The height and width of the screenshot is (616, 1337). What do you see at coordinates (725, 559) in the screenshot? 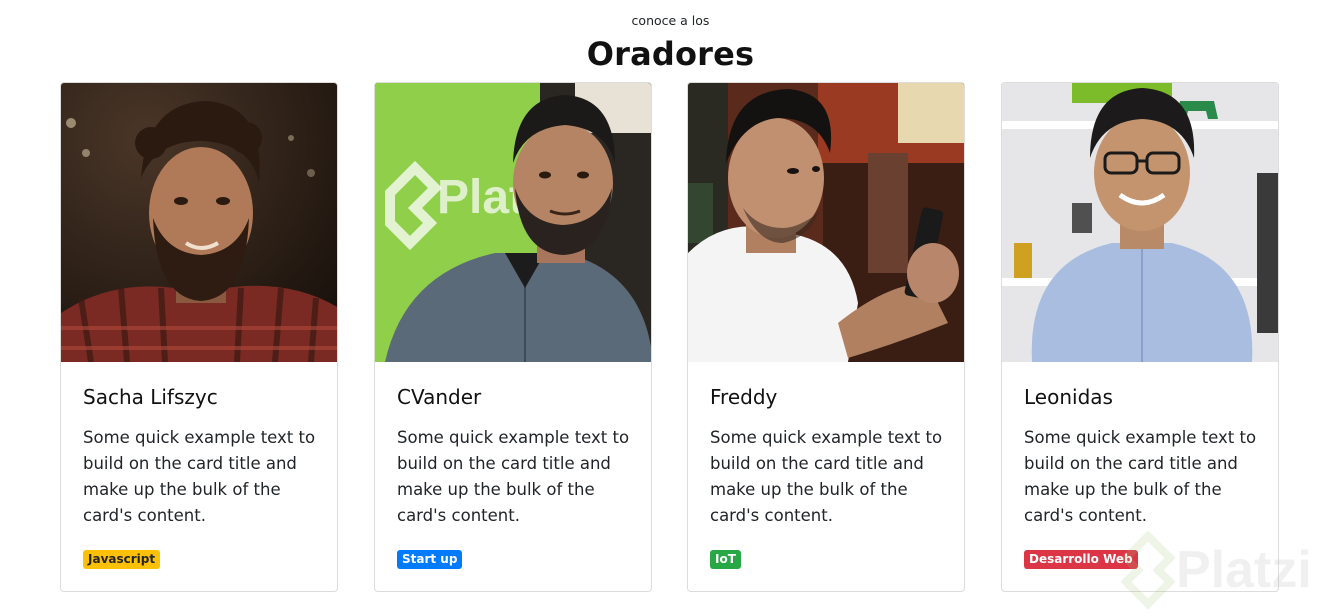
I see `tag-badge: IoT` at bounding box center [725, 559].